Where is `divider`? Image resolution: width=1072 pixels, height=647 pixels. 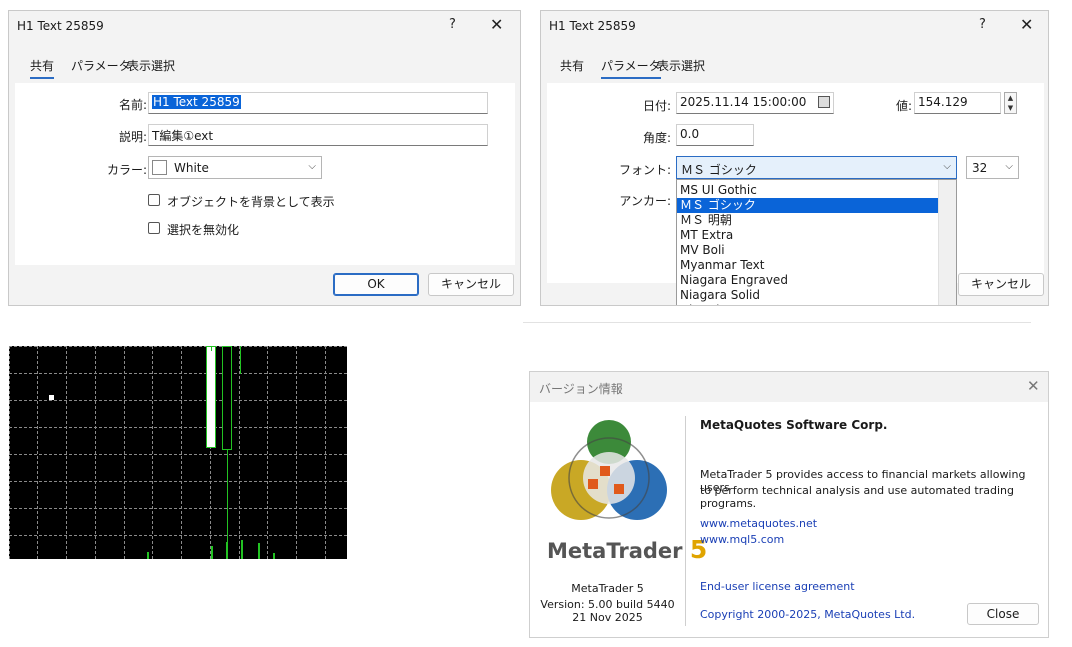 divider is located at coordinates (777, 322).